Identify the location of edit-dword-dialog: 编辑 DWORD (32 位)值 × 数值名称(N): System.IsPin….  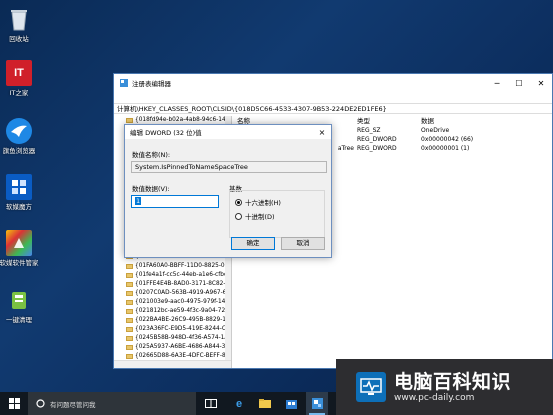
(228, 191).